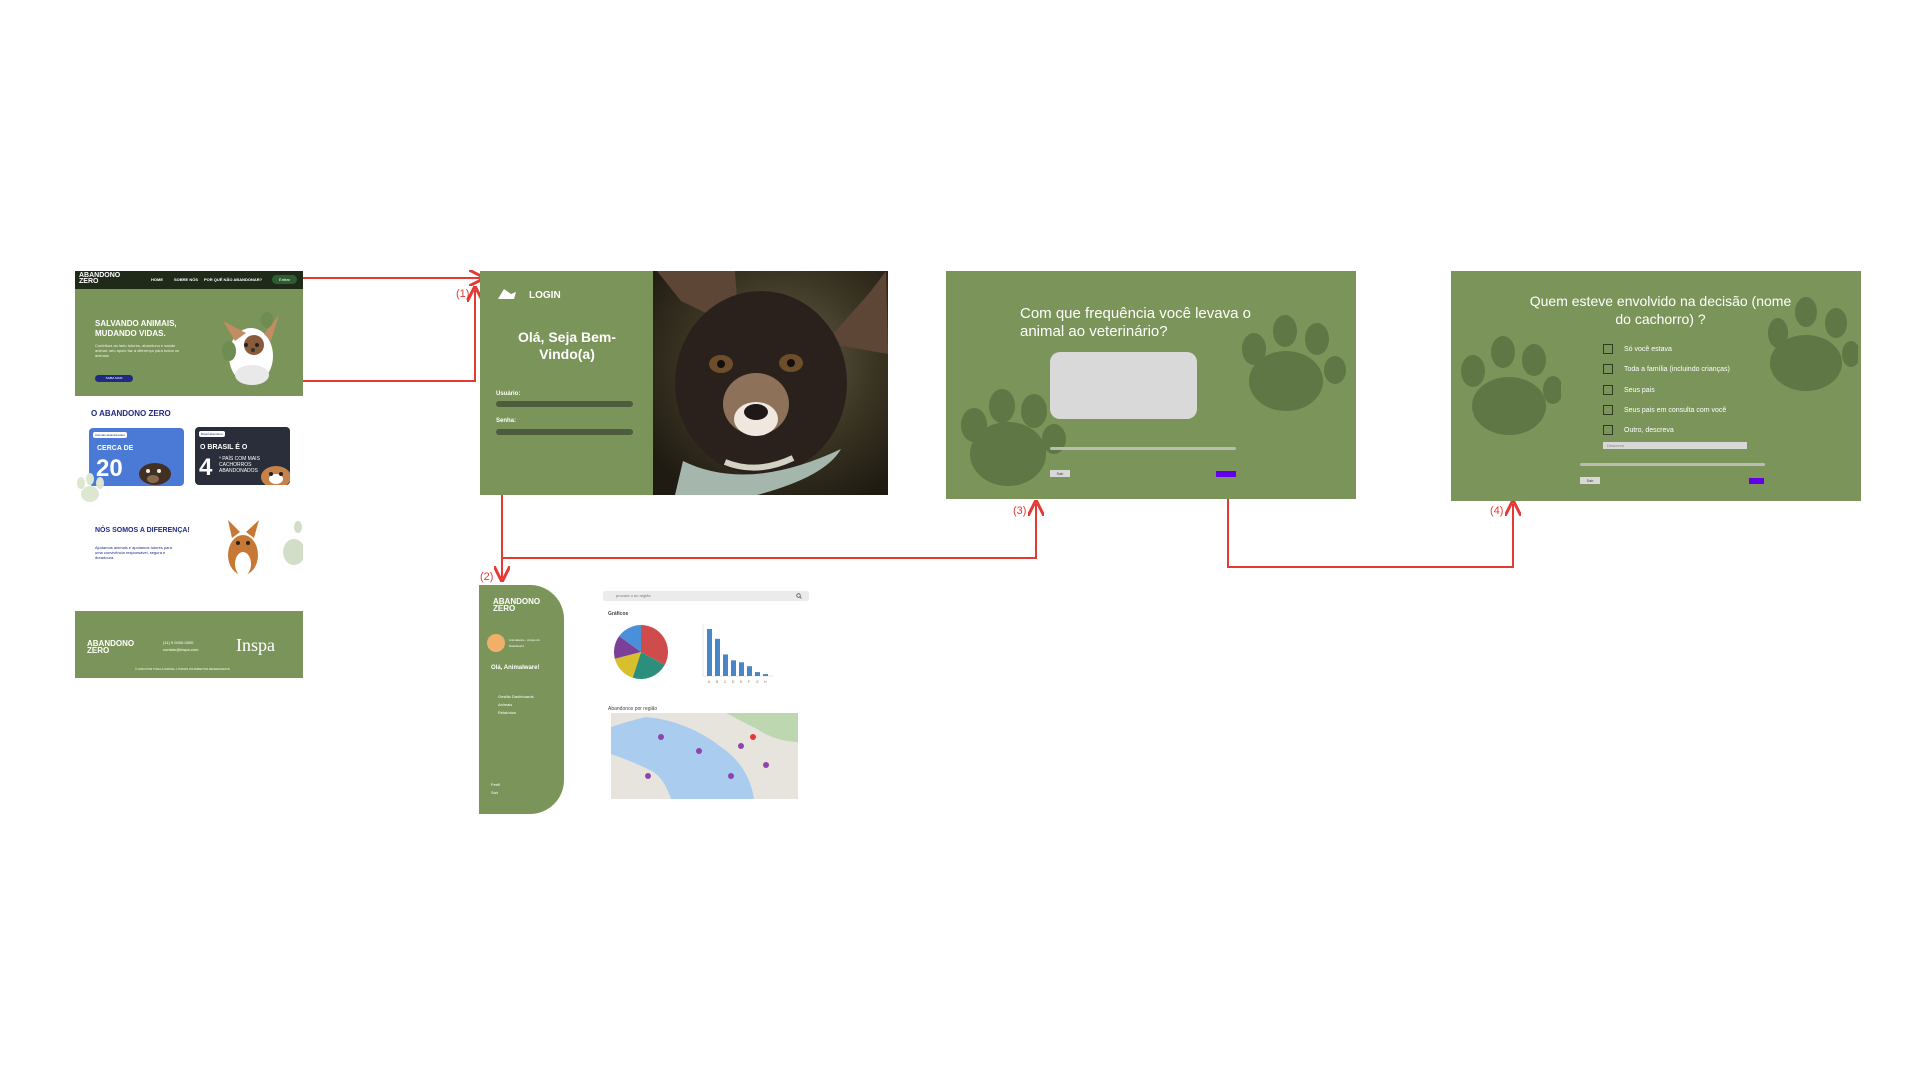  I want to click on stat-label: O BRASIL É O, so click(224, 447).